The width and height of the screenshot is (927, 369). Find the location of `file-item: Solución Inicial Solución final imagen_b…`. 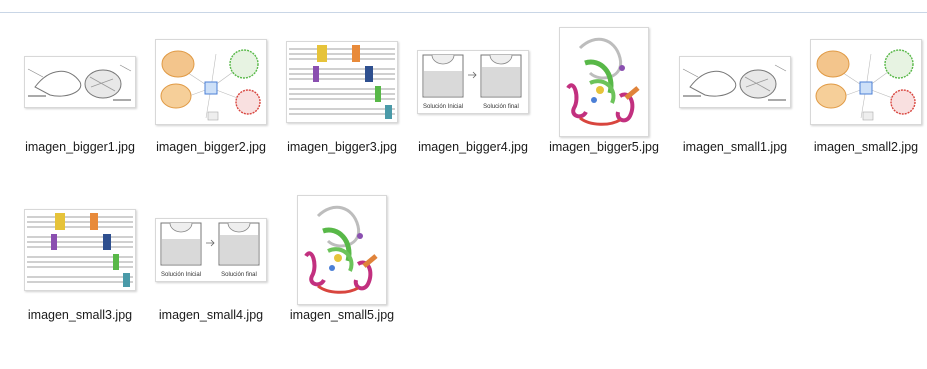

file-item: Solución Inicial Solución final imagen_b… is located at coordinates (473, 103).